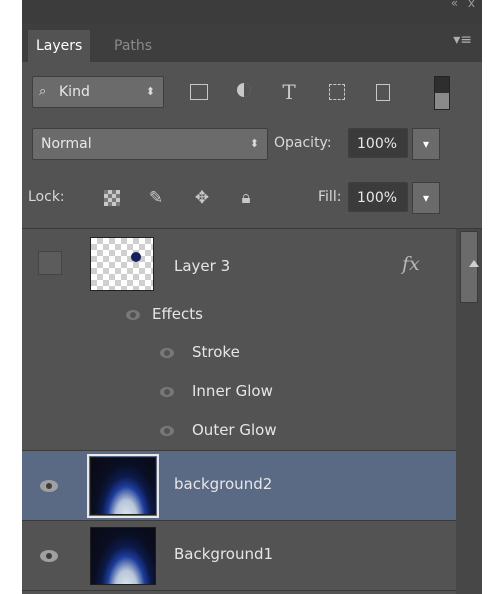  What do you see at coordinates (337, 92) in the screenshot?
I see `shape-filter-icon` at bounding box center [337, 92].